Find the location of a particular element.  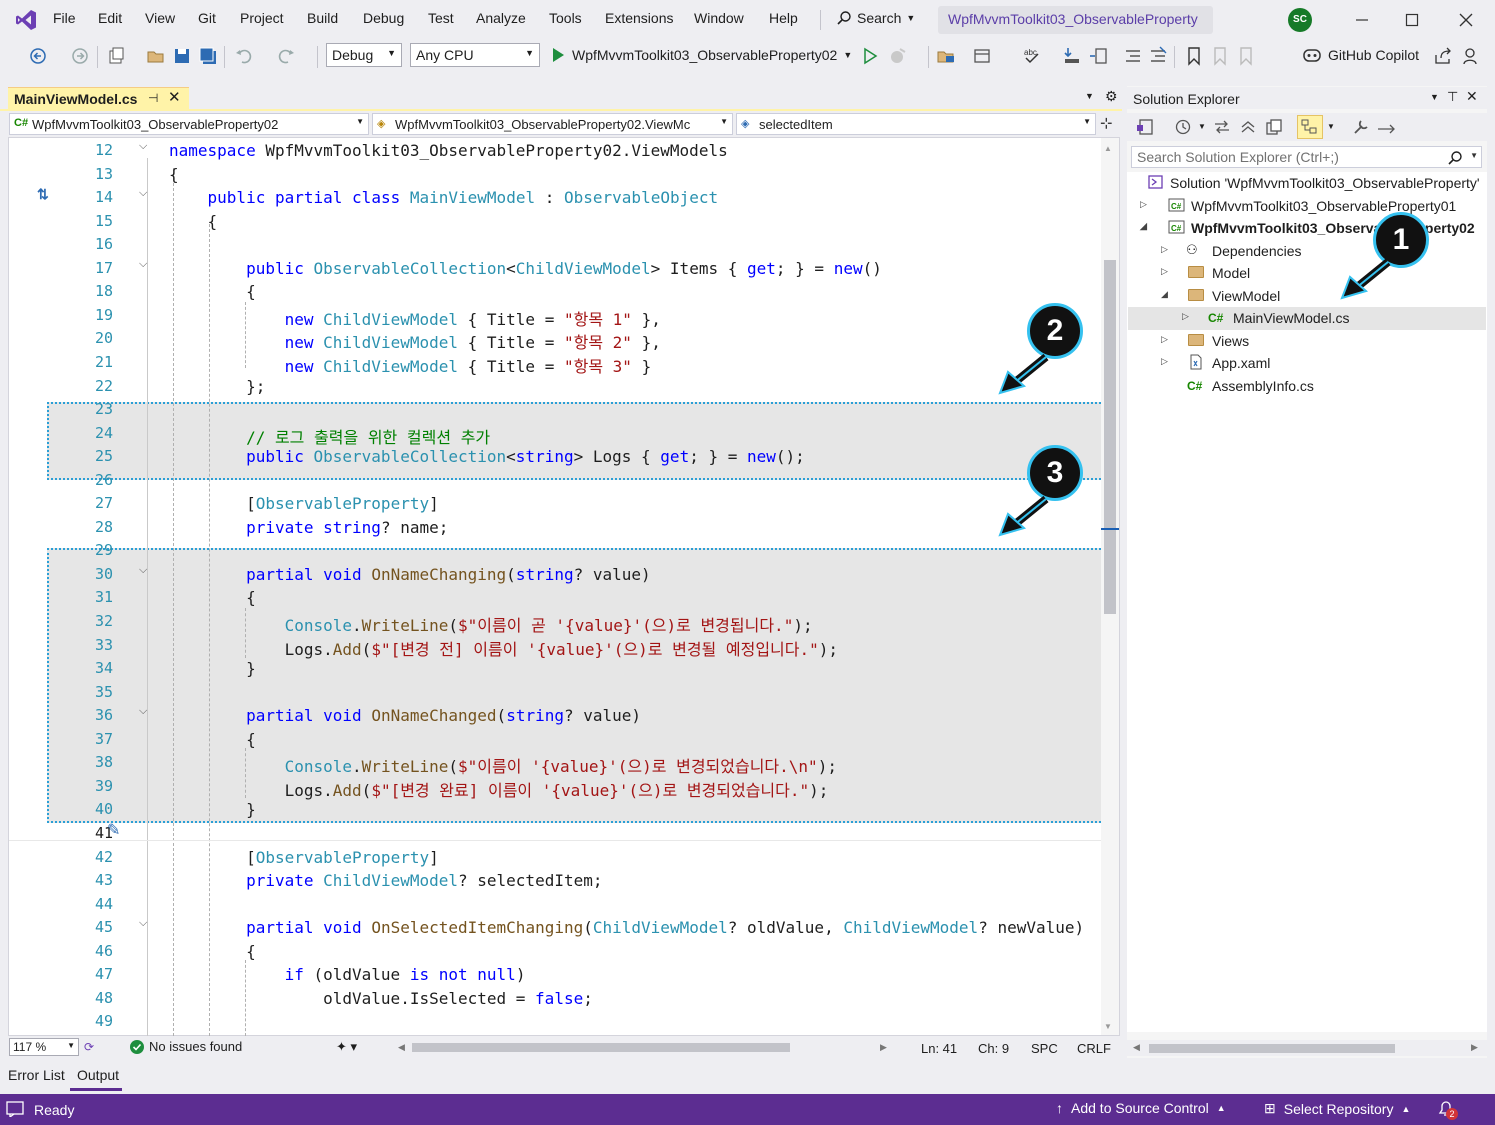

new-project-icon is located at coordinates (116, 56).